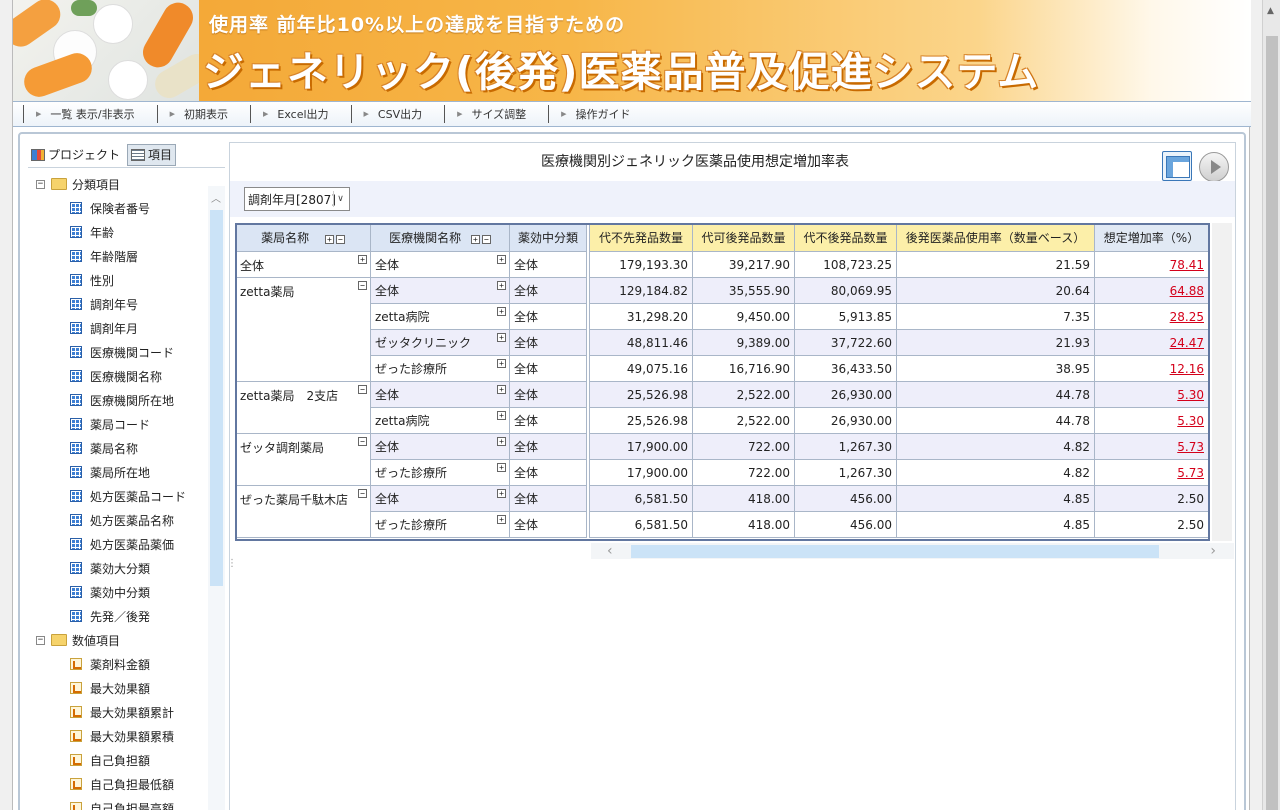 The width and height of the screenshot is (1280, 810). Describe the element at coordinates (1213, 551) in the screenshot. I see `chevron-right-icon: ›` at that location.